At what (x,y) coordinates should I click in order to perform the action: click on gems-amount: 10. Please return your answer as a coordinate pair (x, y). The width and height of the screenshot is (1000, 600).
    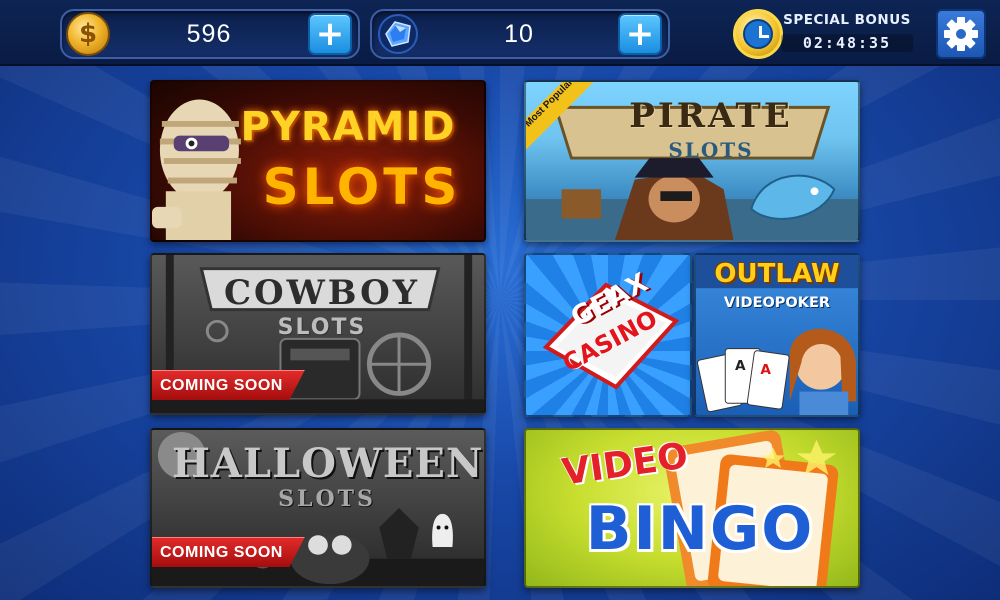
    Looking at the image, I should click on (519, 34).